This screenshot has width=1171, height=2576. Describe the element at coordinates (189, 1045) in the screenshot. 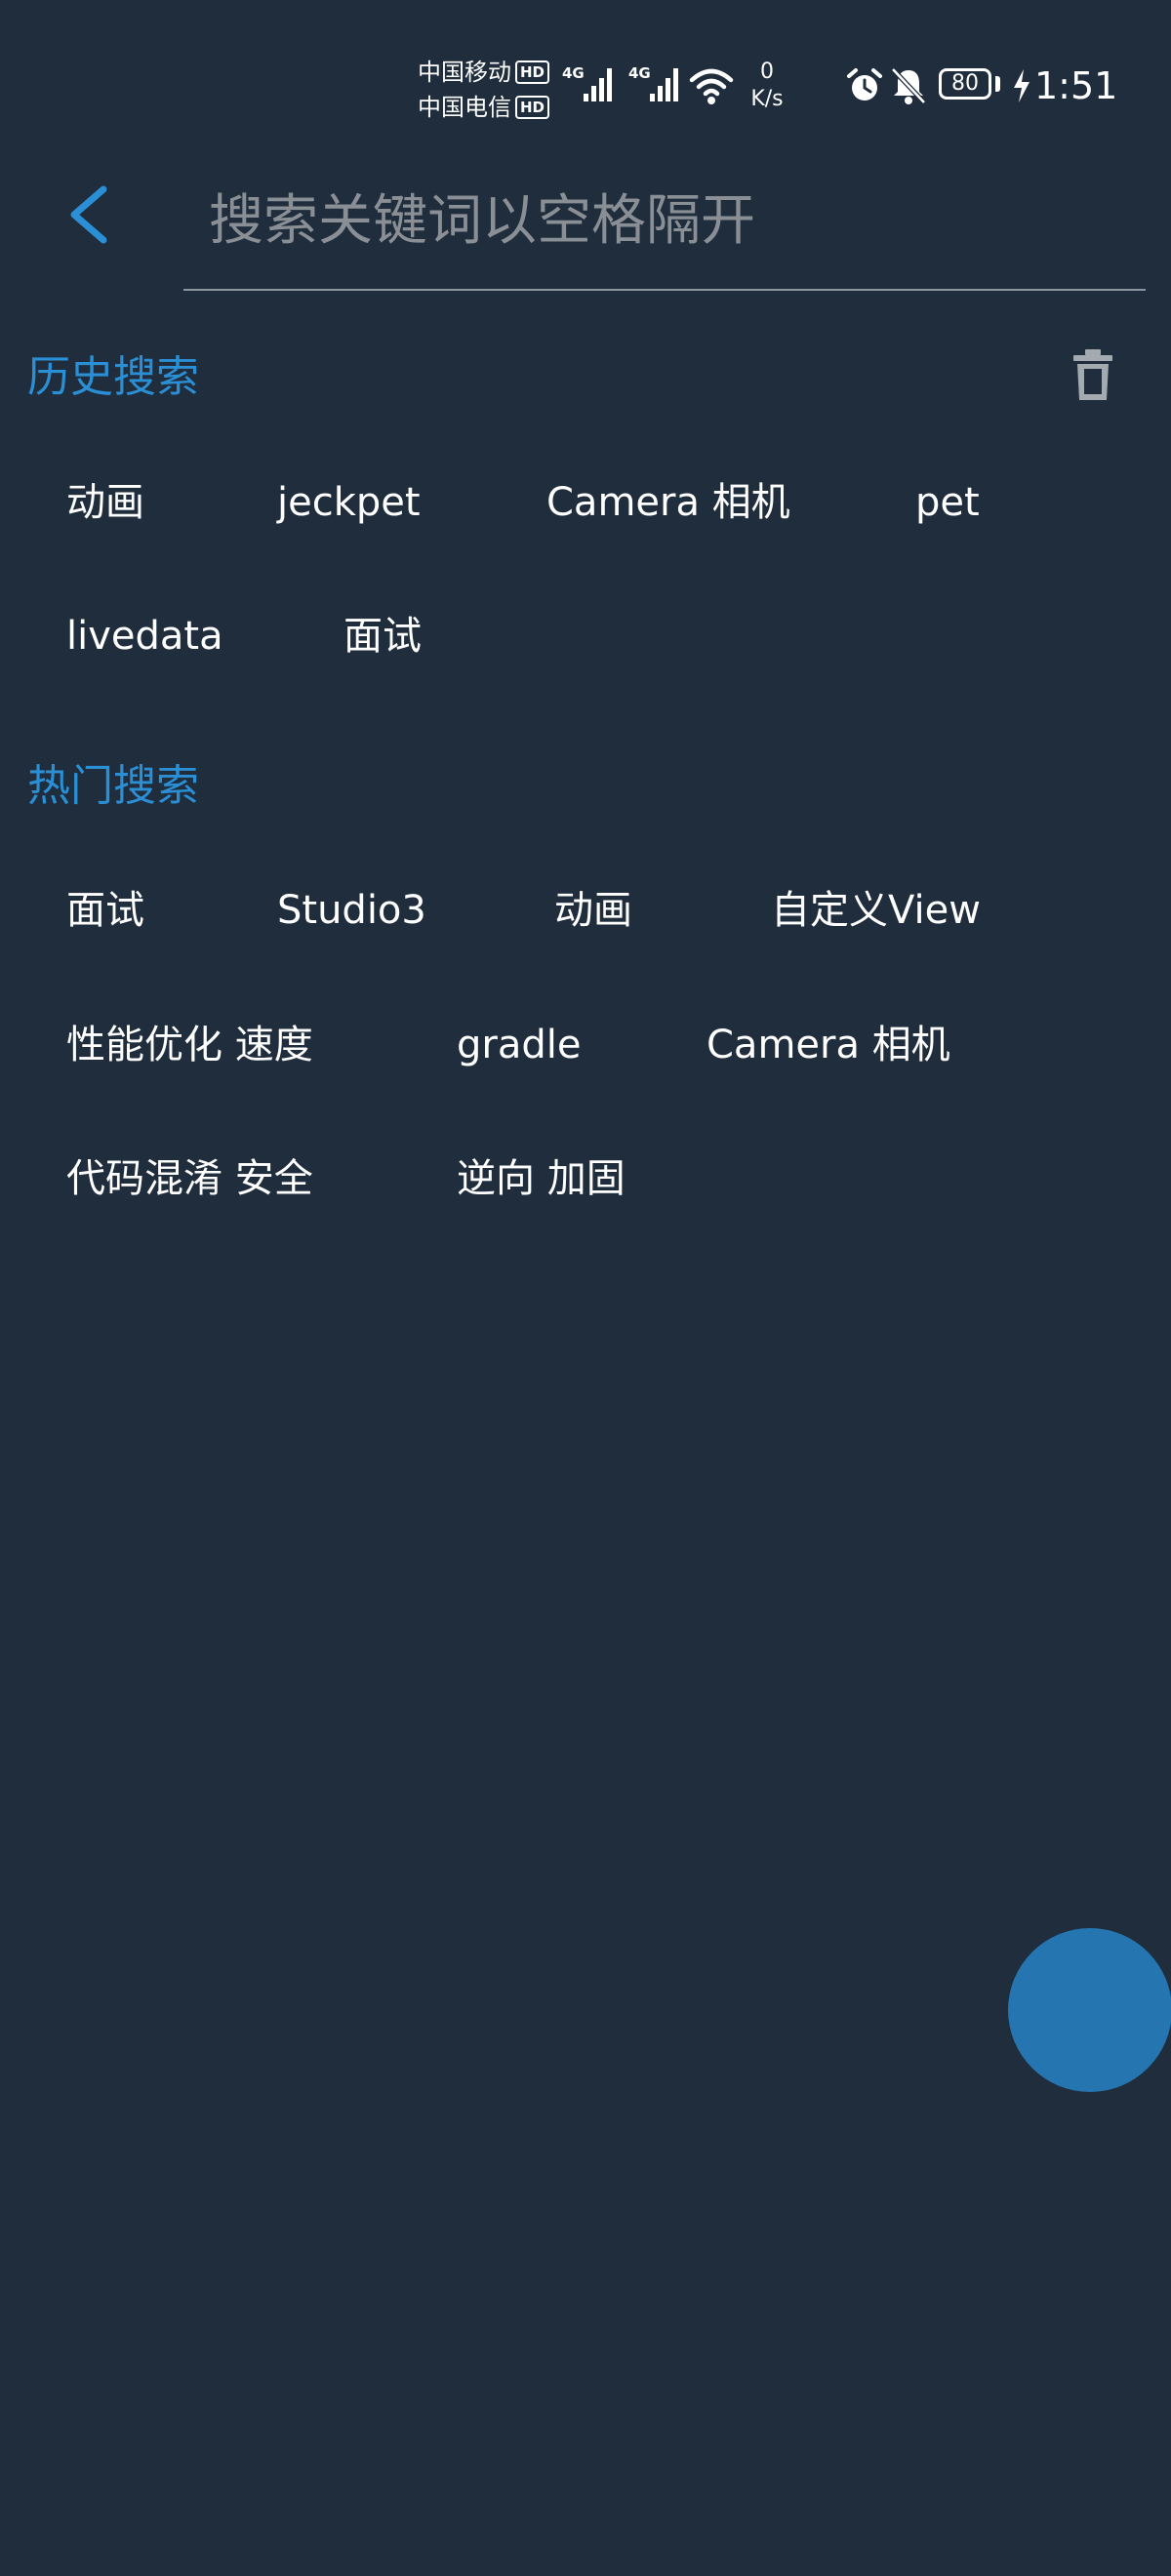

I see `hot-tag: 性能优化 速度` at that location.